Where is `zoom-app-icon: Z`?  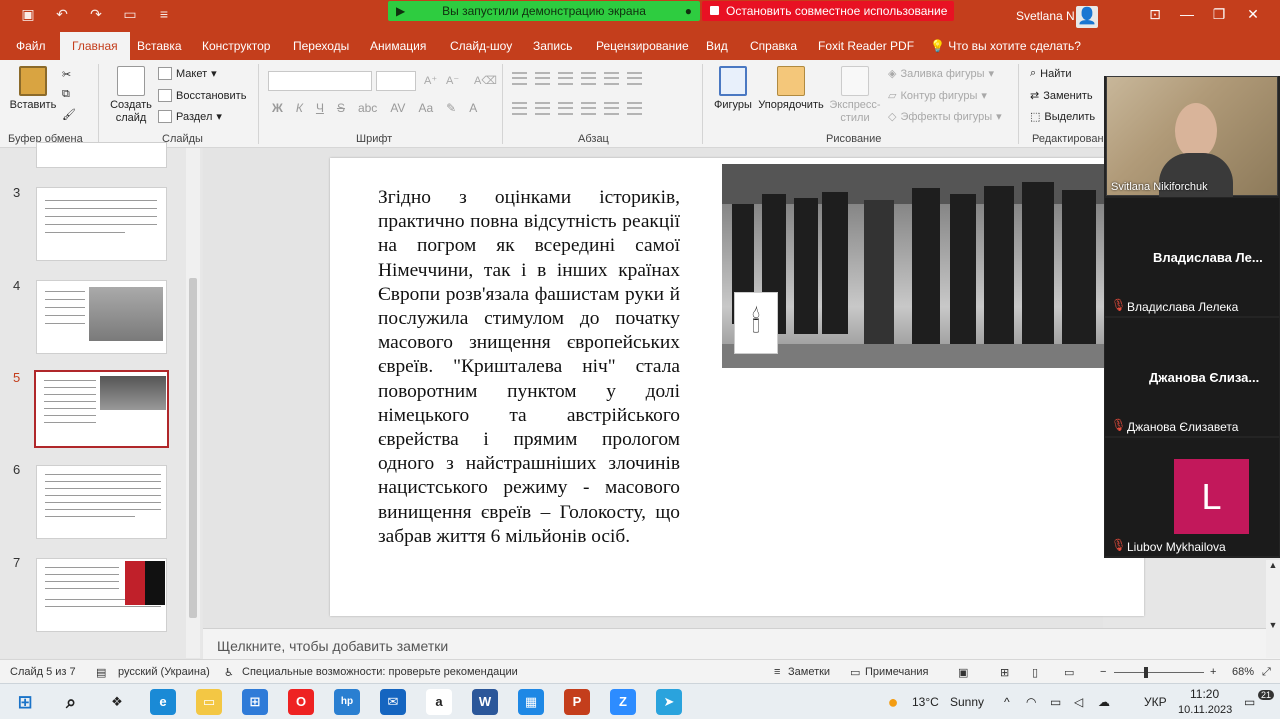 zoom-app-icon: Z is located at coordinates (623, 702).